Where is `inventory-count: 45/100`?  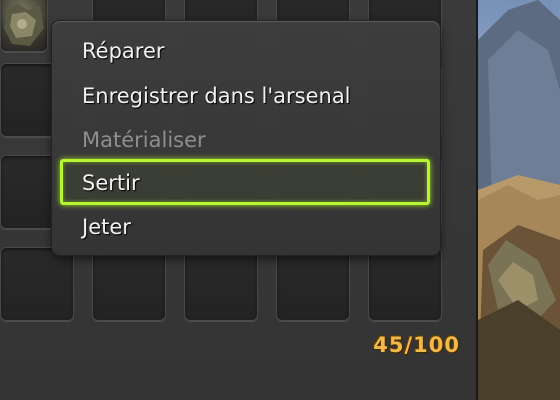
inventory-count: 45/100 is located at coordinates (416, 345).